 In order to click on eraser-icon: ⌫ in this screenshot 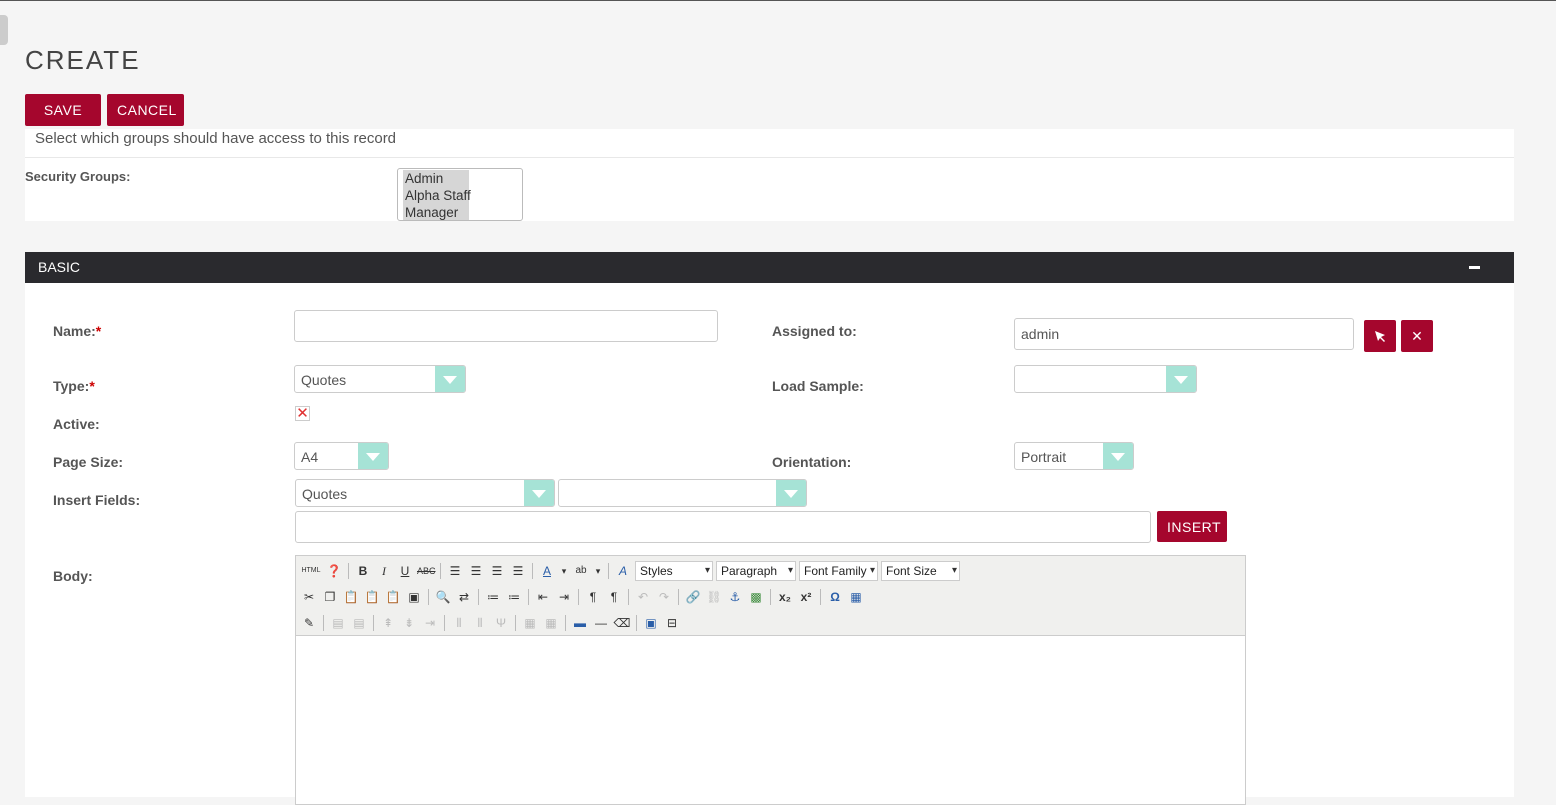, I will do `click(622, 623)`.